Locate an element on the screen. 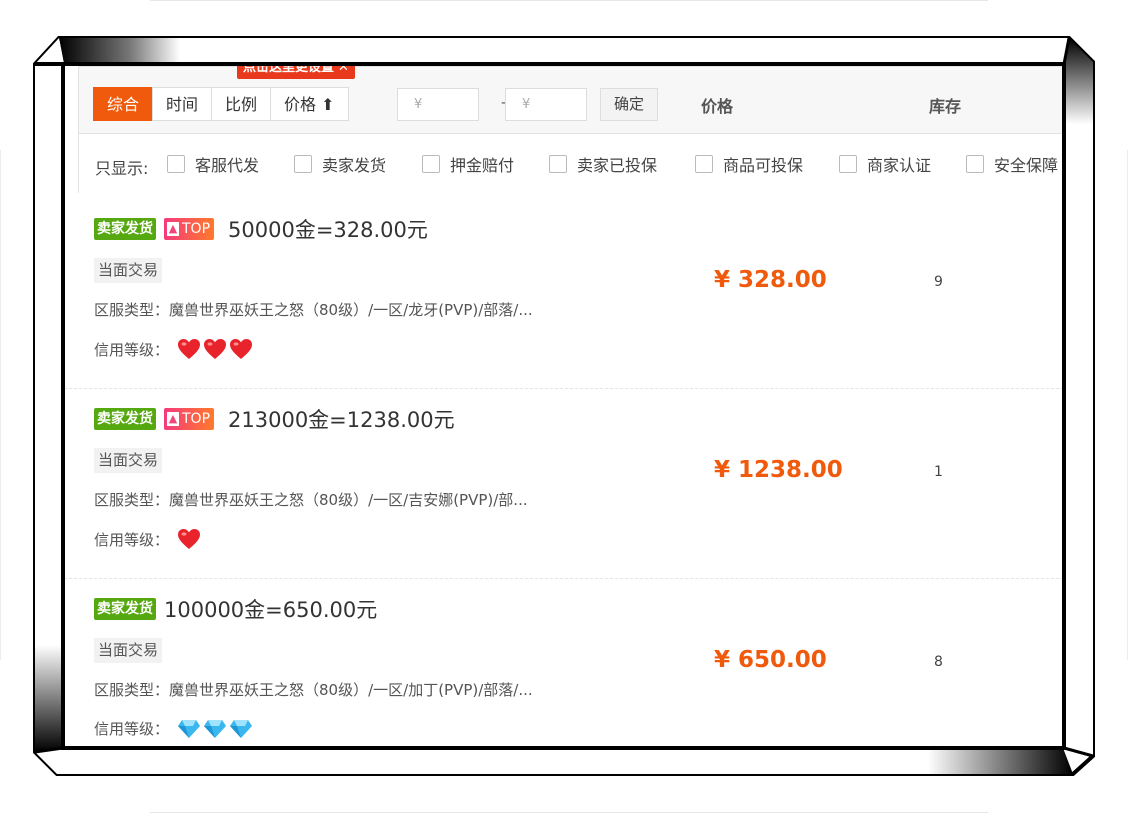  page-left-line is located at coordinates (0, 405).